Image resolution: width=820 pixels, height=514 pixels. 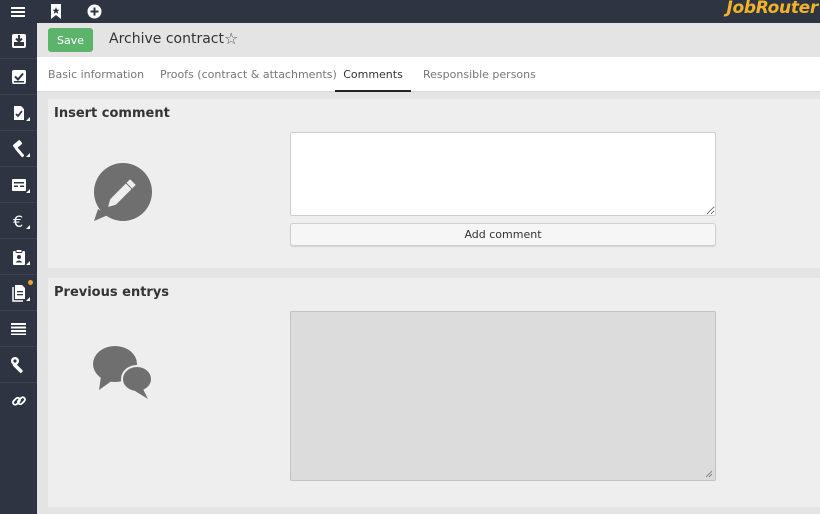 I want to click on comment-textarea, so click(x=503, y=174).